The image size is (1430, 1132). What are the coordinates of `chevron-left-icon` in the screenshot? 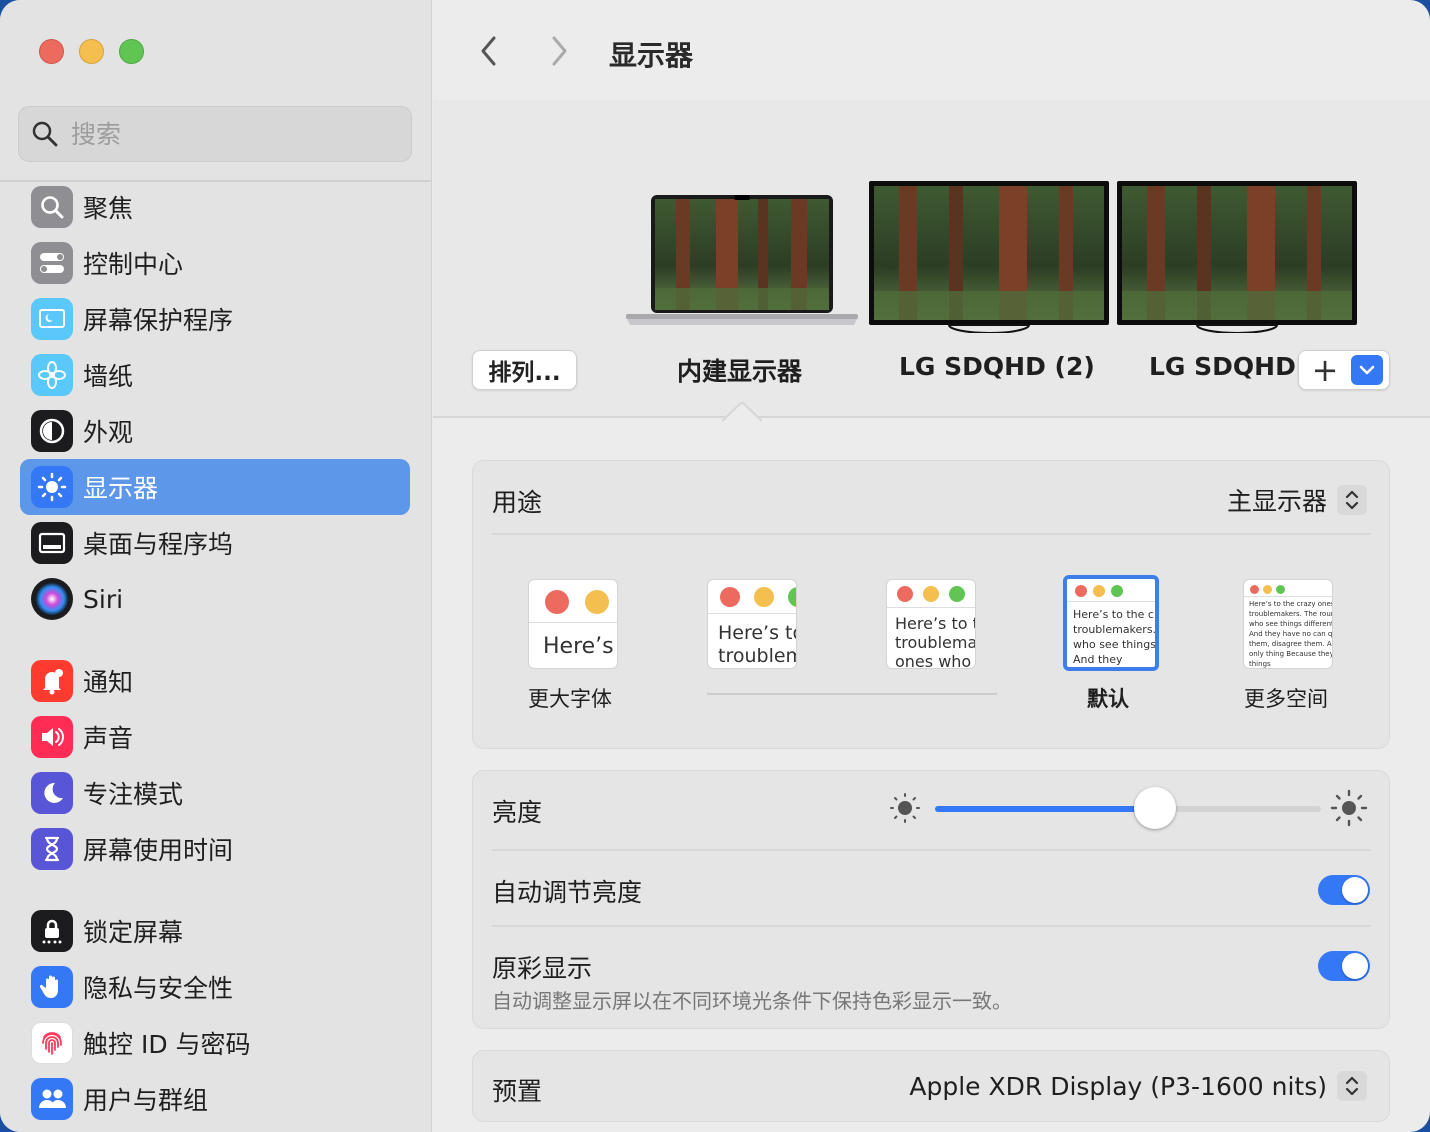 It's located at (488, 51).